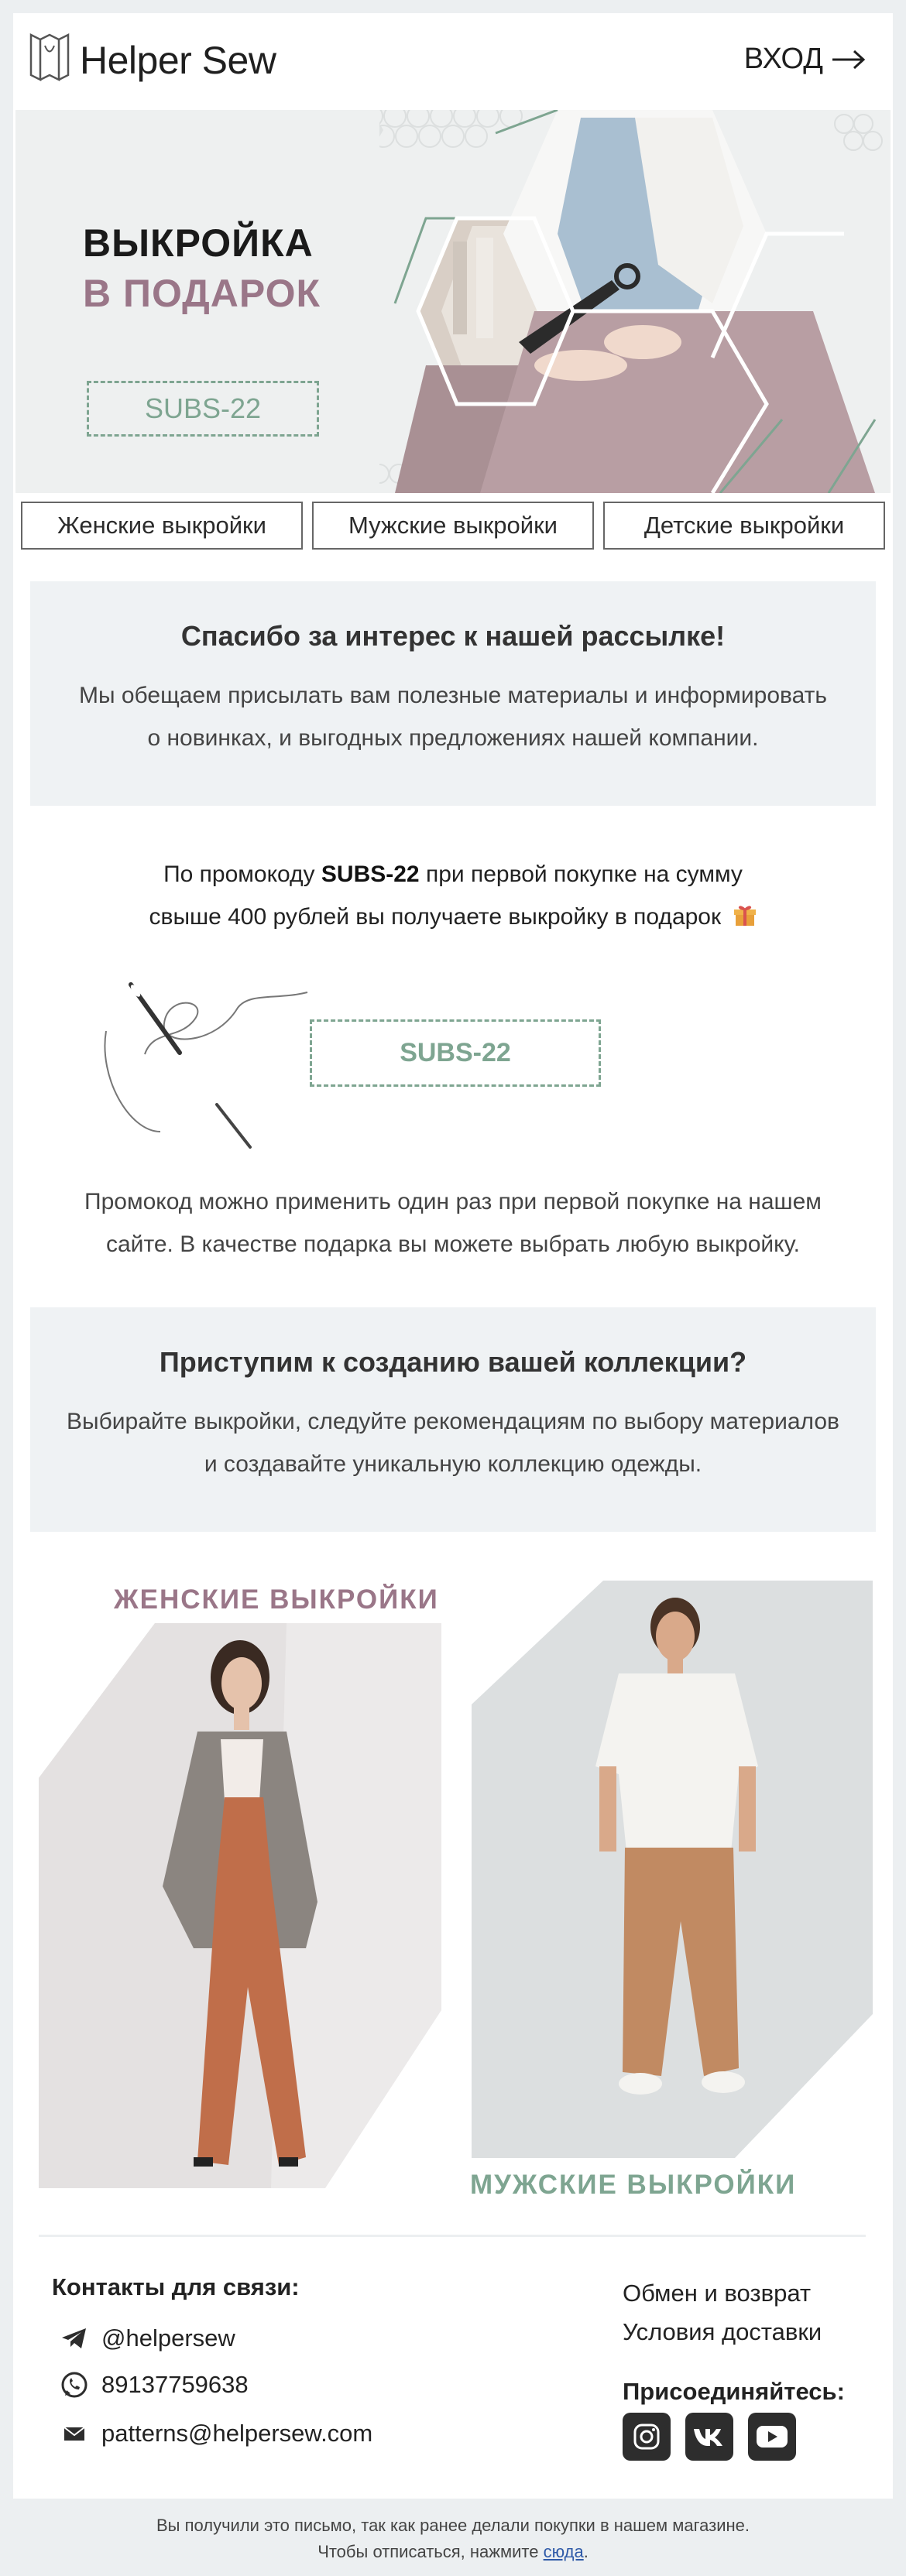 This screenshot has height=2576, width=906. I want to click on legal-line2: Чтобы отписаться, нажмите сюда., so click(453, 2552).